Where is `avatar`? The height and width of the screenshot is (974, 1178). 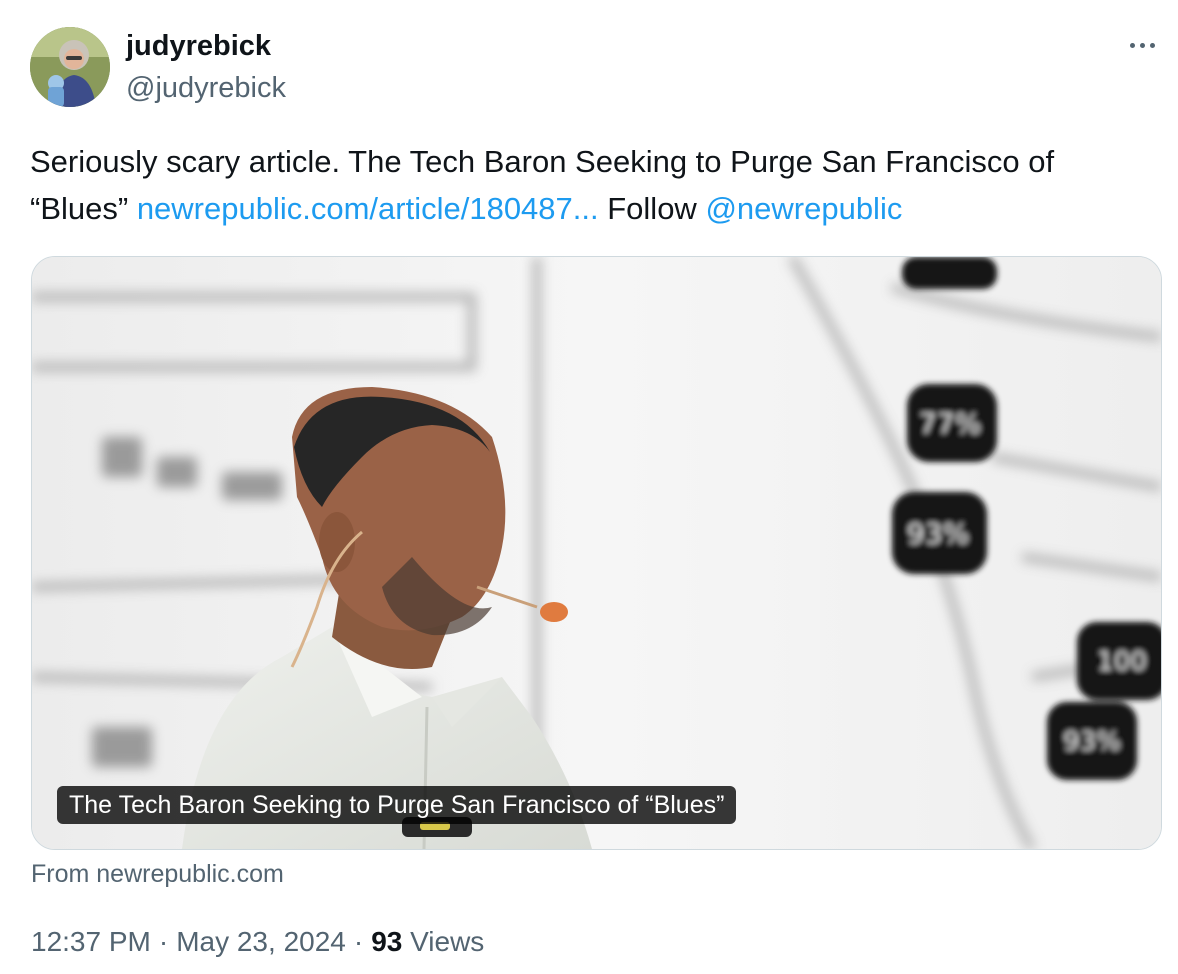 avatar is located at coordinates (70, 67).